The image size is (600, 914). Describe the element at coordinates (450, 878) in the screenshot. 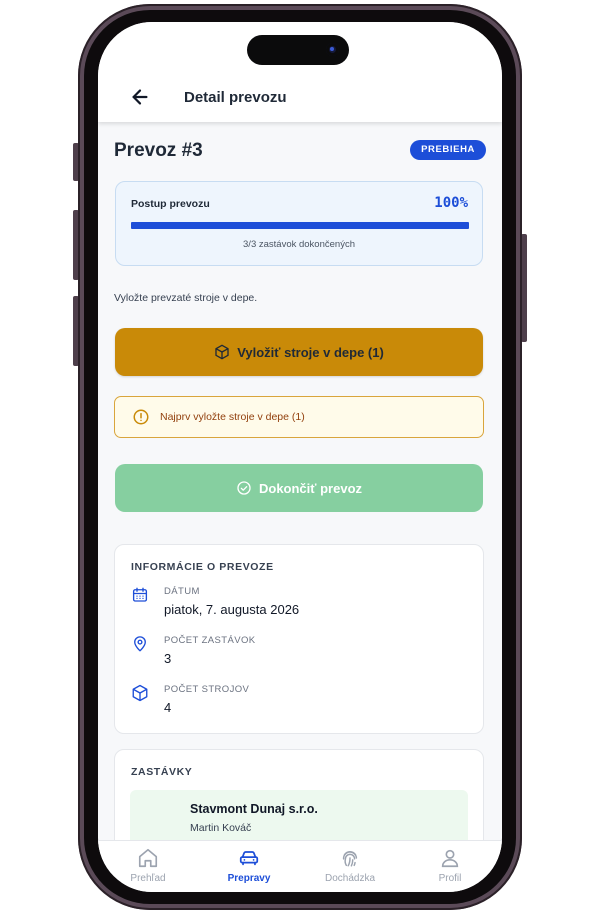

I see `nav-label: Profil` at that location.